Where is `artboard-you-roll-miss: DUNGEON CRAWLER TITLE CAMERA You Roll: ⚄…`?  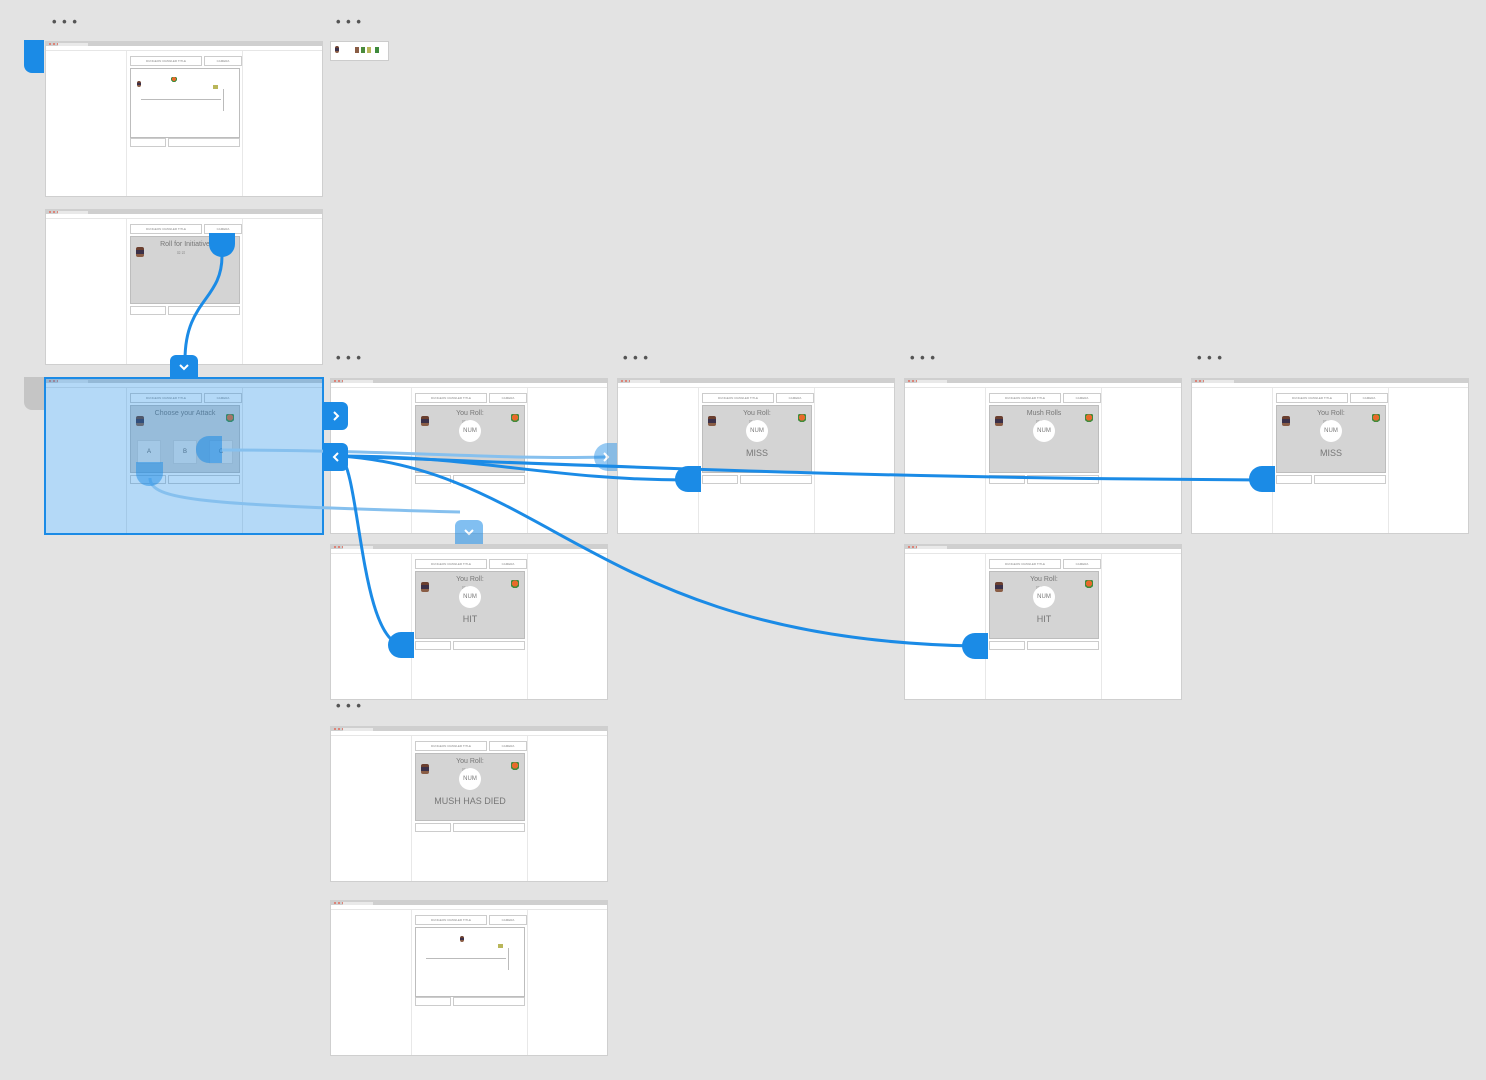
artboard-you-roll-miss: DUNGEON CRAWLER TITLE CAMERA You Roll: ⚄… is located at coordinates (756, 456).